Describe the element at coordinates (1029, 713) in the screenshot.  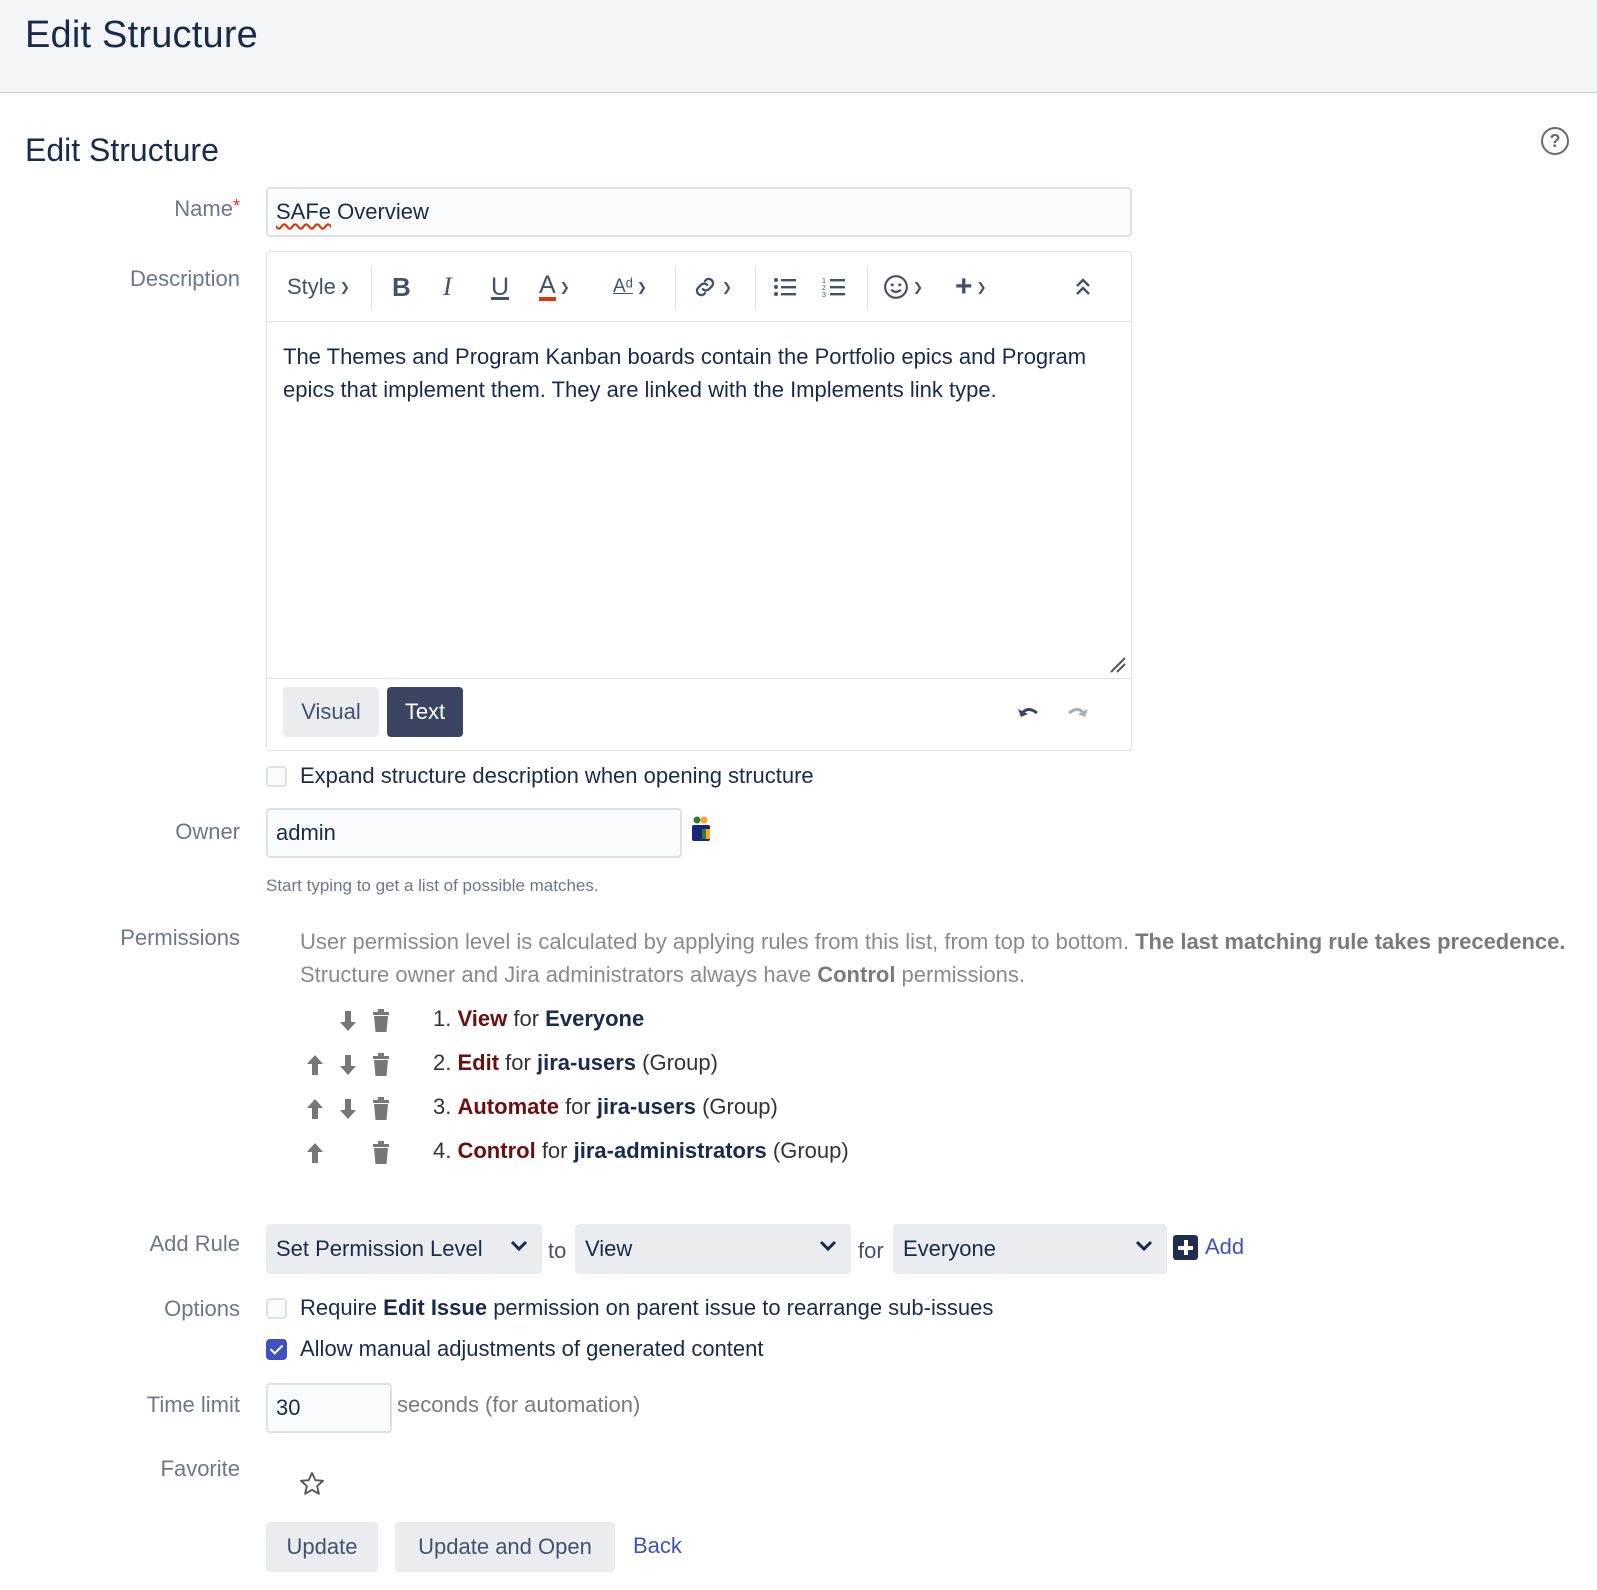
I see `undo-icon` at that location.